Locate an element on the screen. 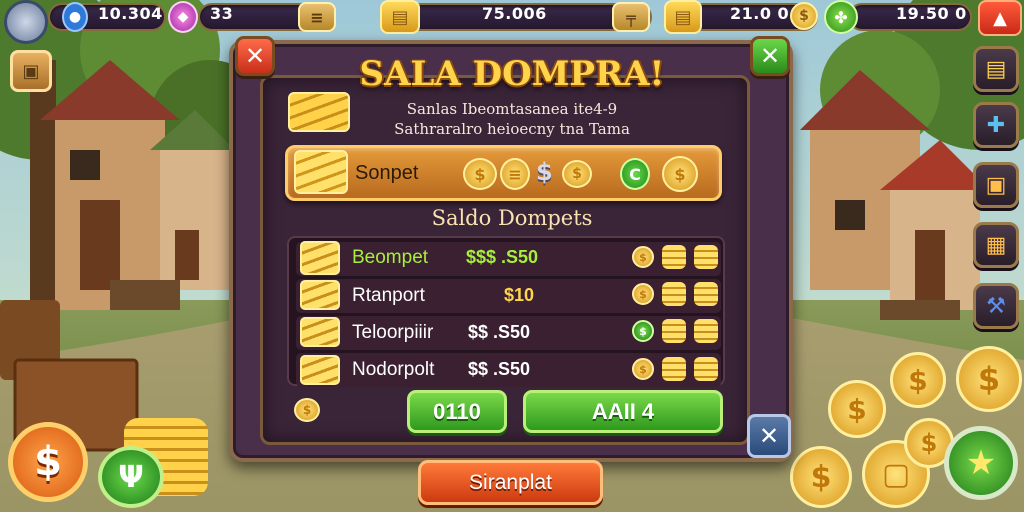 This screenshot has width=1024, height=512. row-label: Beompet is located at coordinates (390, 257).